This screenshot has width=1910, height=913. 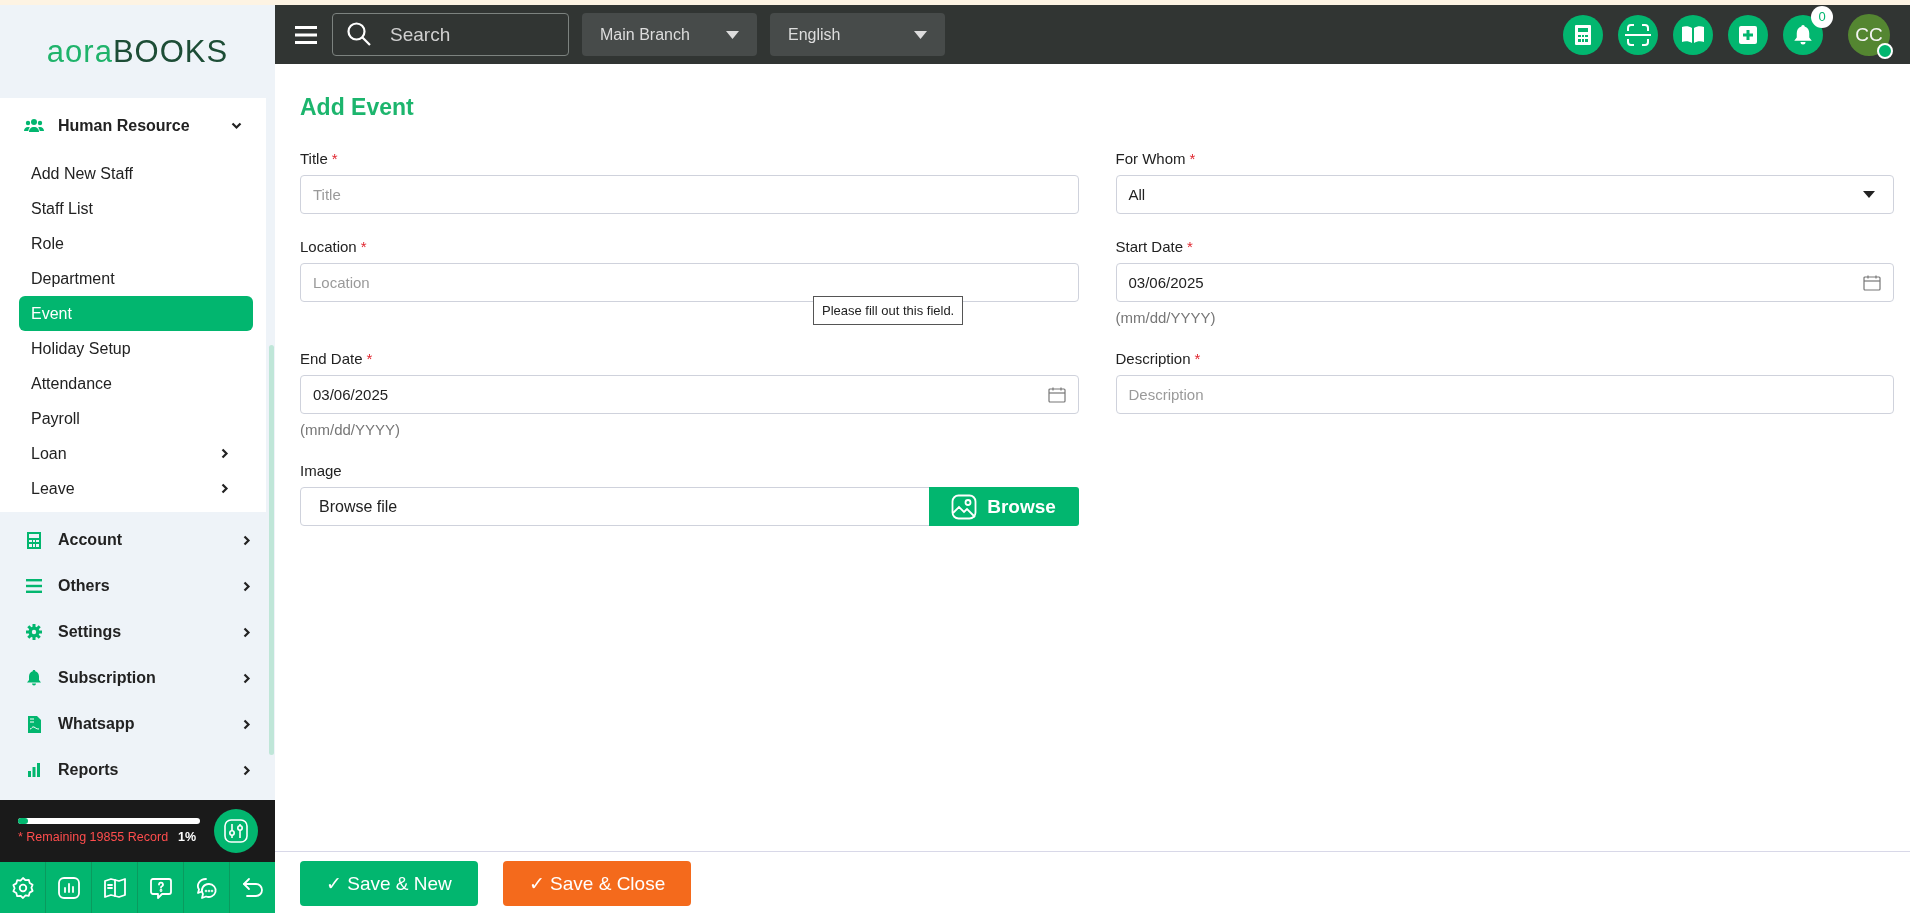 I want to click on sidebar-item: Others, so click(x=143, y=586).